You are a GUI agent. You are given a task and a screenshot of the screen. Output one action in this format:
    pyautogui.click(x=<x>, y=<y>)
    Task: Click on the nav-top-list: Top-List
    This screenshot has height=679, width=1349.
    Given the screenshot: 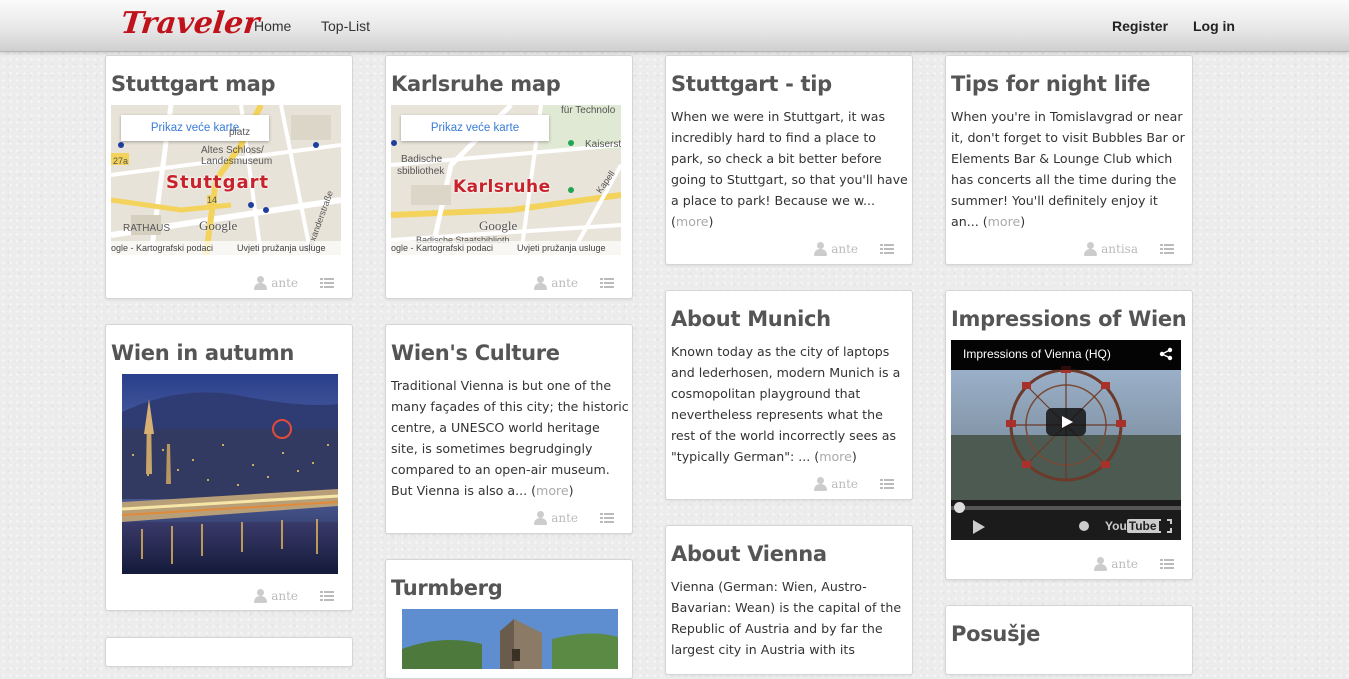 What is the action you would take?
    pyautogui.click(x=345, y=26)
    